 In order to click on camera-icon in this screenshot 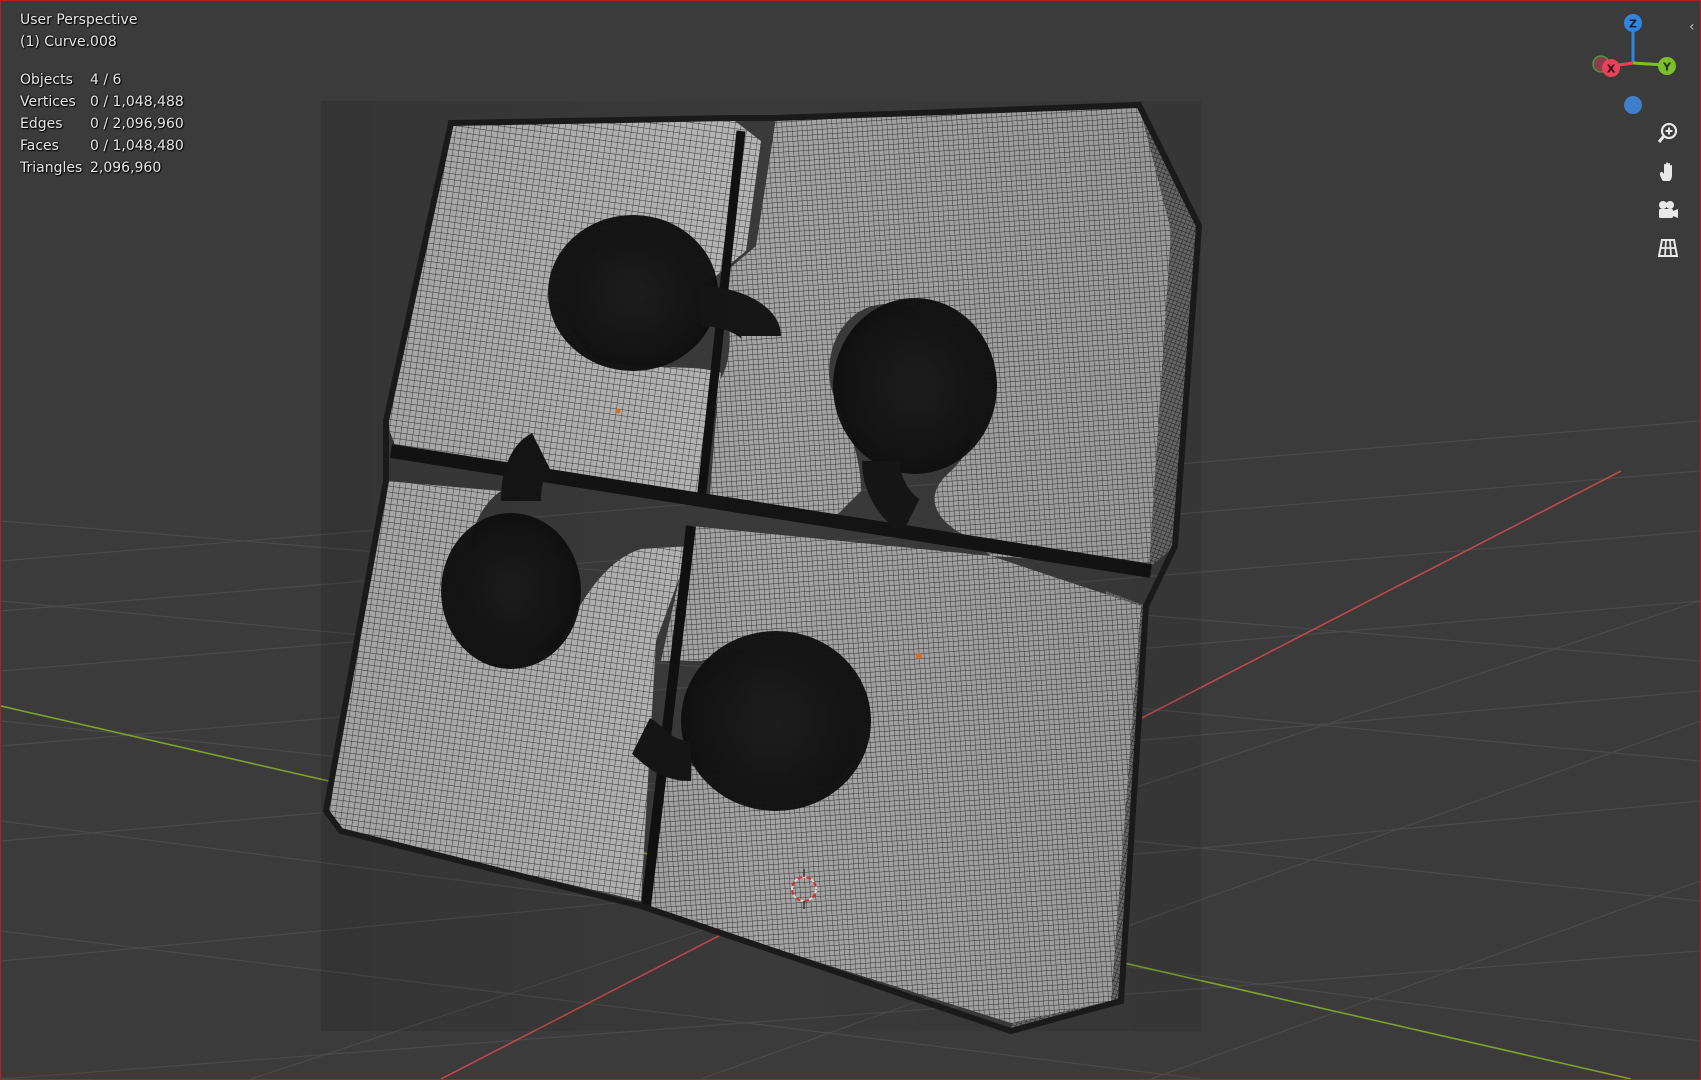, I will do `click(1668, 209)`.